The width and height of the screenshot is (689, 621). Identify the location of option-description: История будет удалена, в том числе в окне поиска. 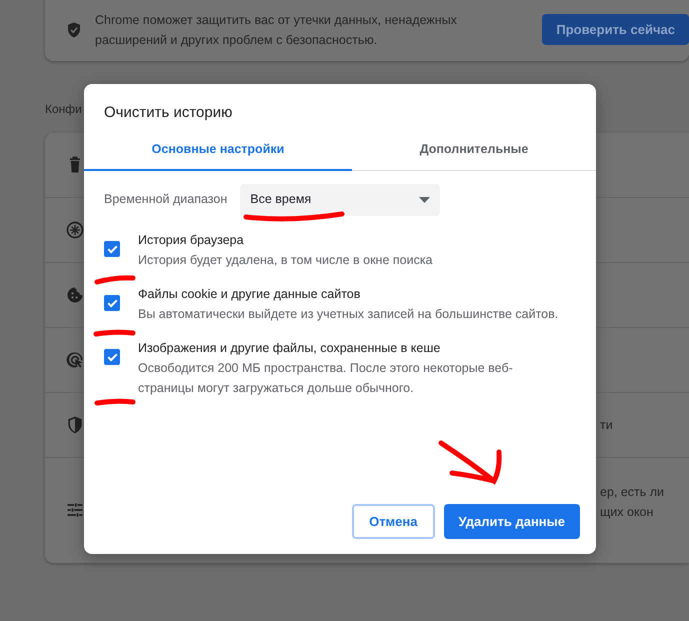
(286, 260).